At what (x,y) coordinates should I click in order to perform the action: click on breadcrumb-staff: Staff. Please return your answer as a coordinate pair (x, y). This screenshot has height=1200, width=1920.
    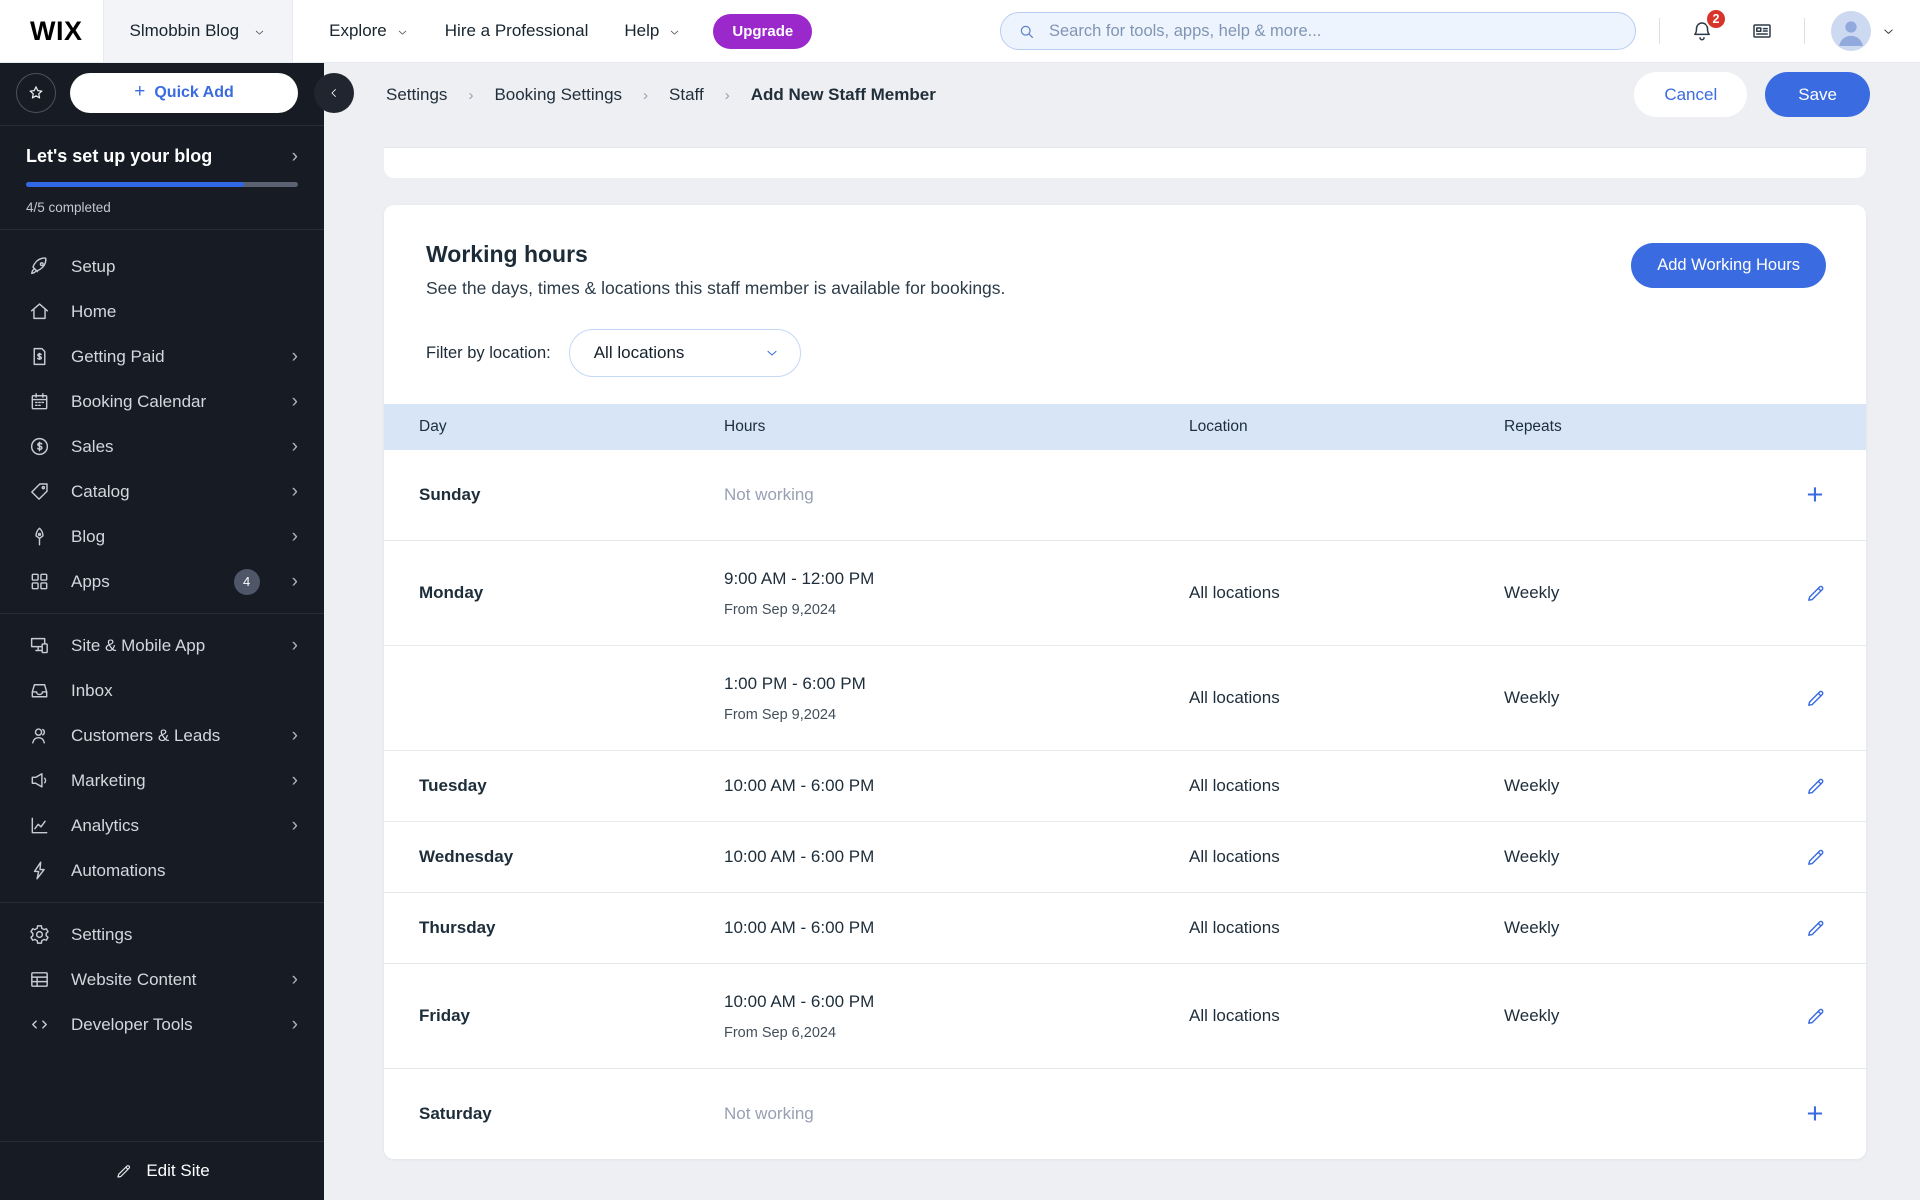
    Looking at the image, I should click on (686, 95).